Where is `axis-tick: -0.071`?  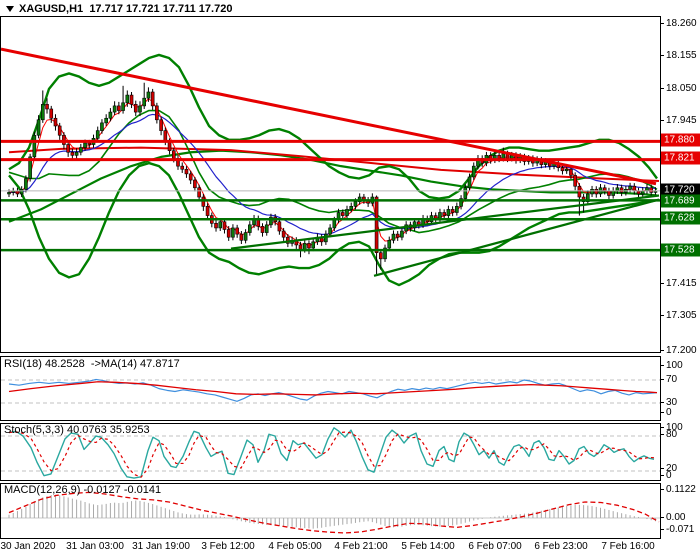
axis-tick: -0.071 is located at coordinates (677, 529).